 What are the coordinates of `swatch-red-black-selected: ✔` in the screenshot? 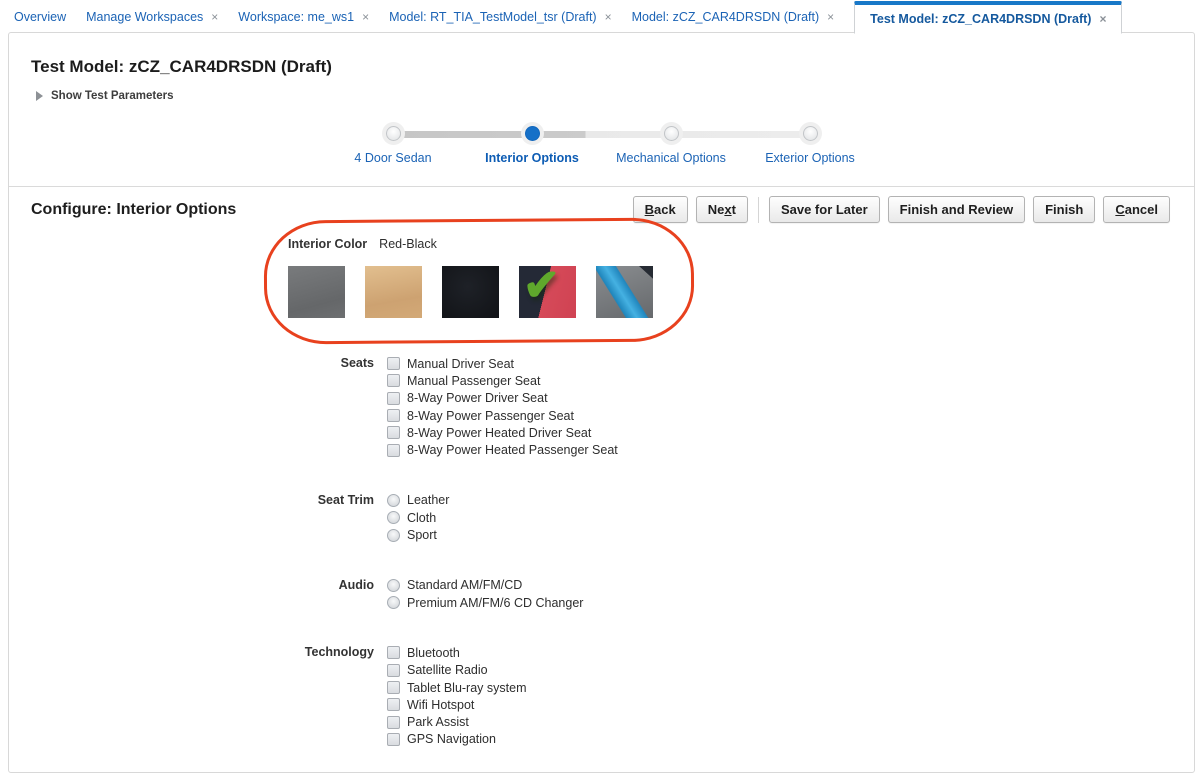 It's located at (547, 289).